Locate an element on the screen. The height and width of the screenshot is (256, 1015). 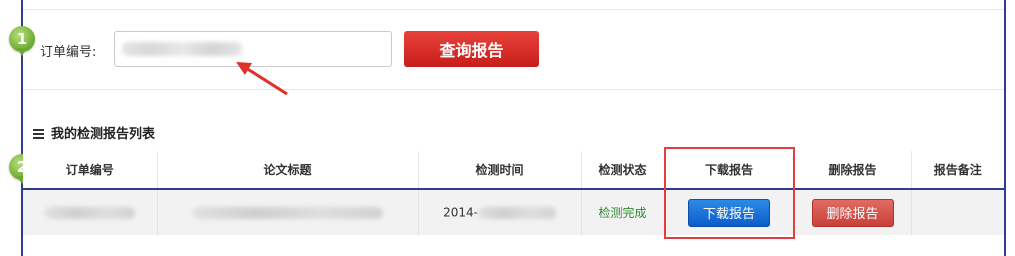
step-1-marker: 1 is located at coordinates (22, 41).